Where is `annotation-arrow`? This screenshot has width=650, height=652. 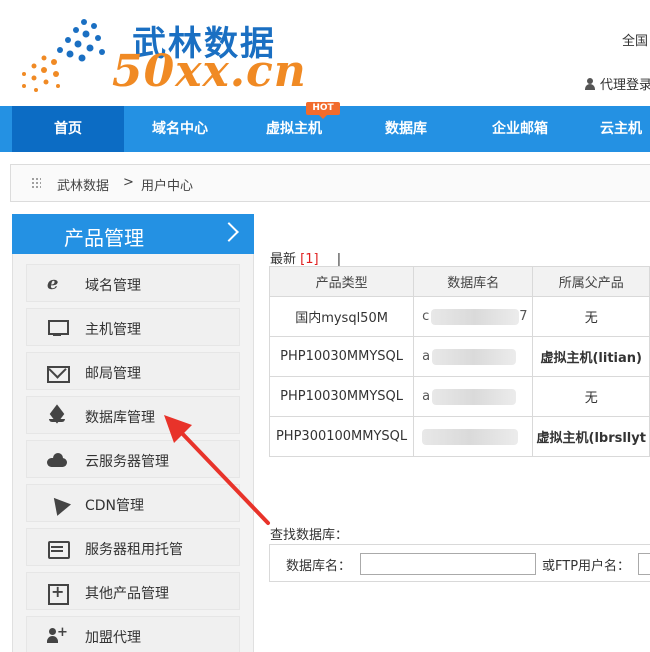
annotation-arrow is located at coordinates (217, 470).